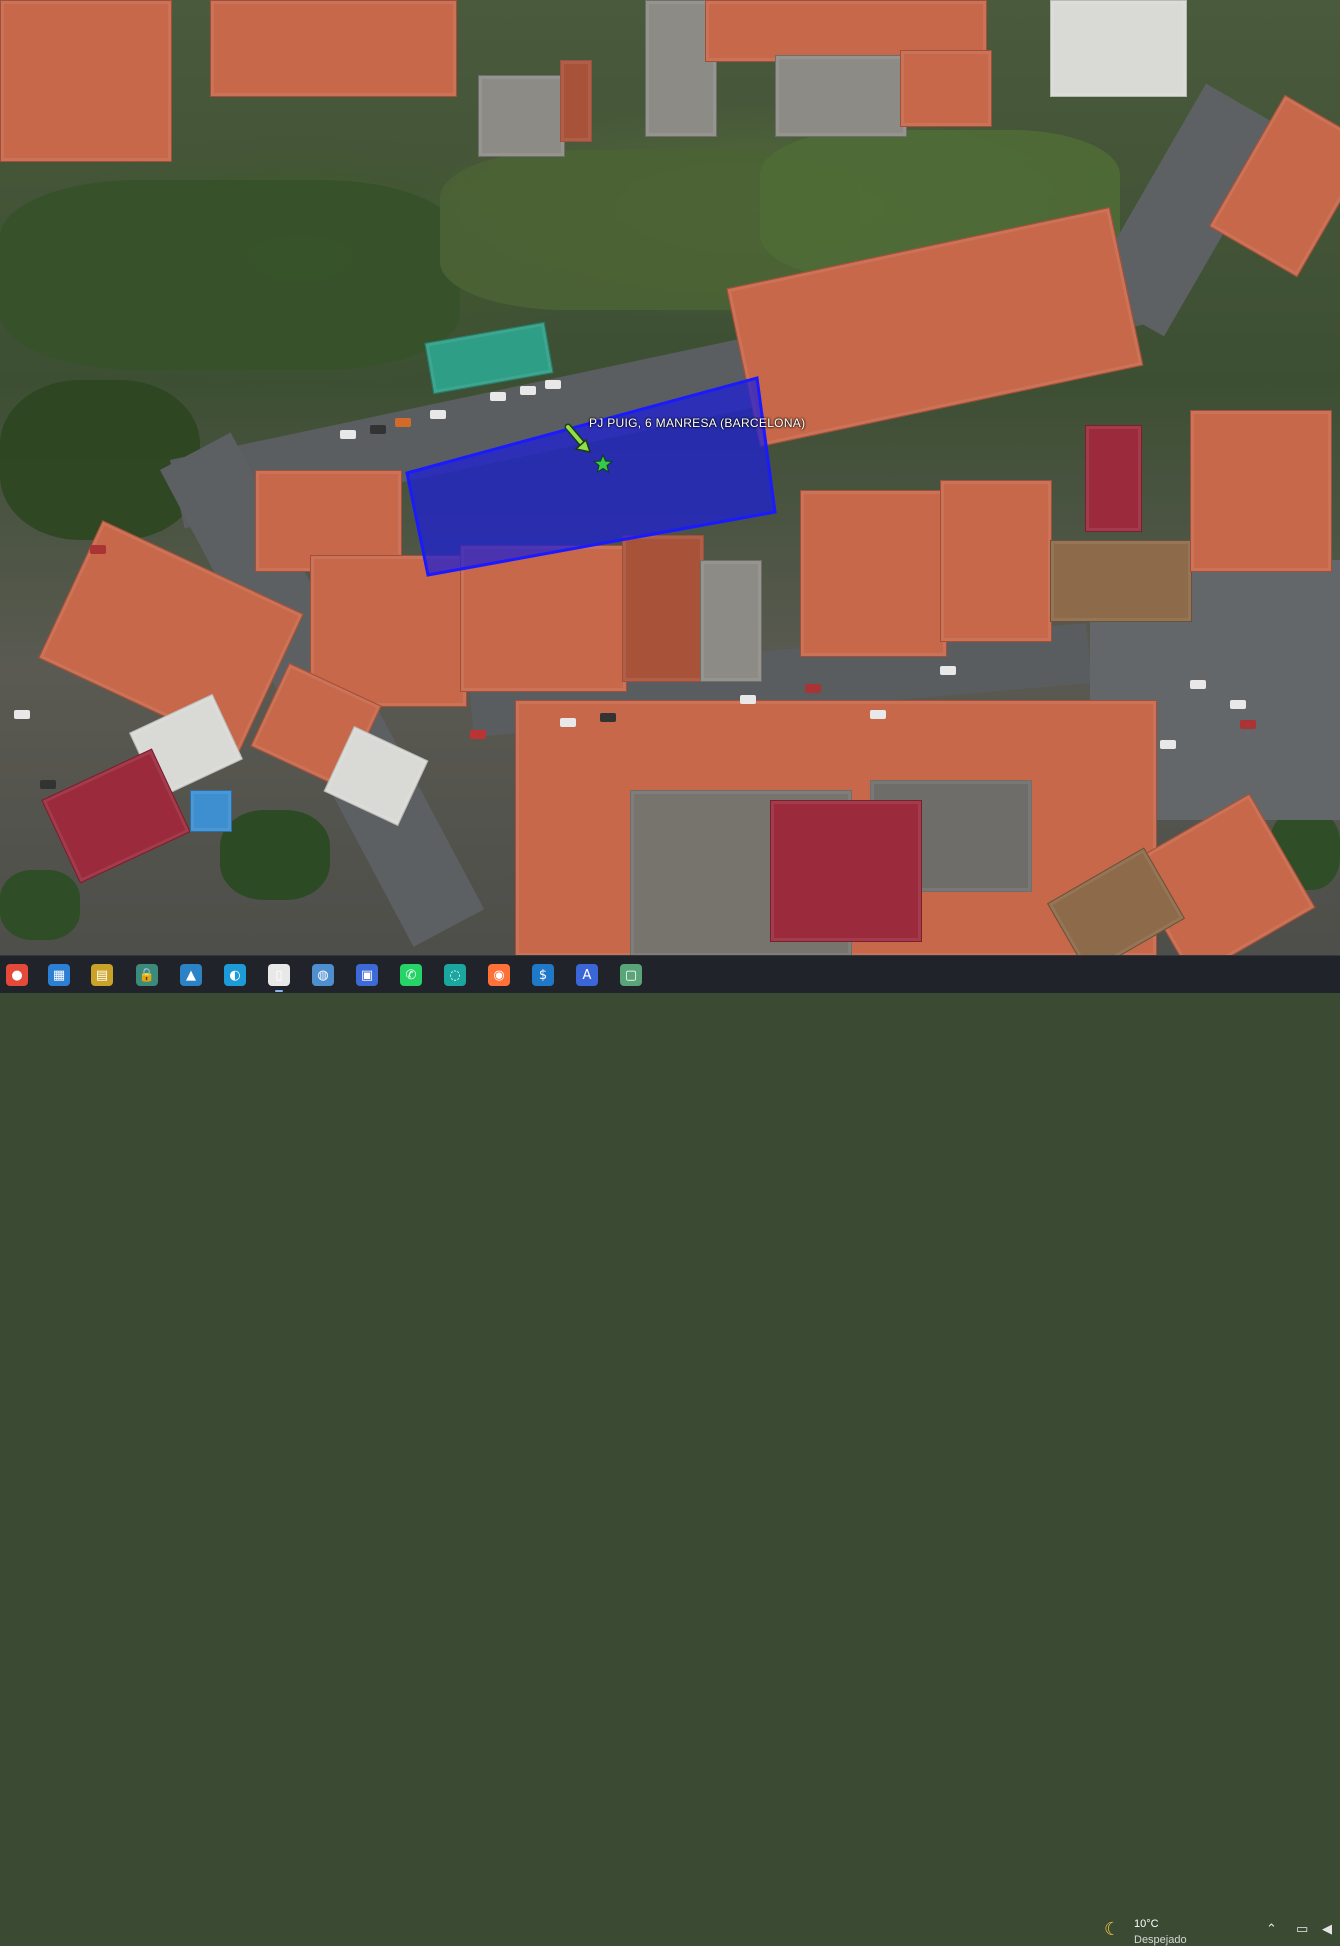 The height and width of the screenshot is (1946, 1340). What do you see at coordinates (191, 975) in the screenshot?
I see `photos-icon: ▲` at bounding box center [191, 975].